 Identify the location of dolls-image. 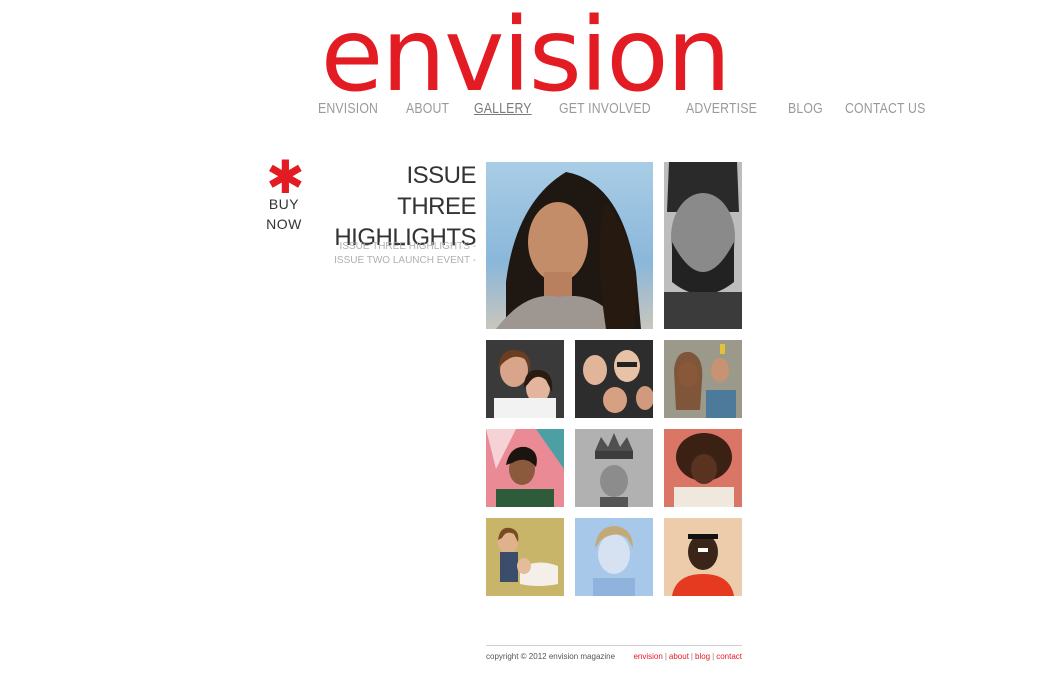
(703, 379).